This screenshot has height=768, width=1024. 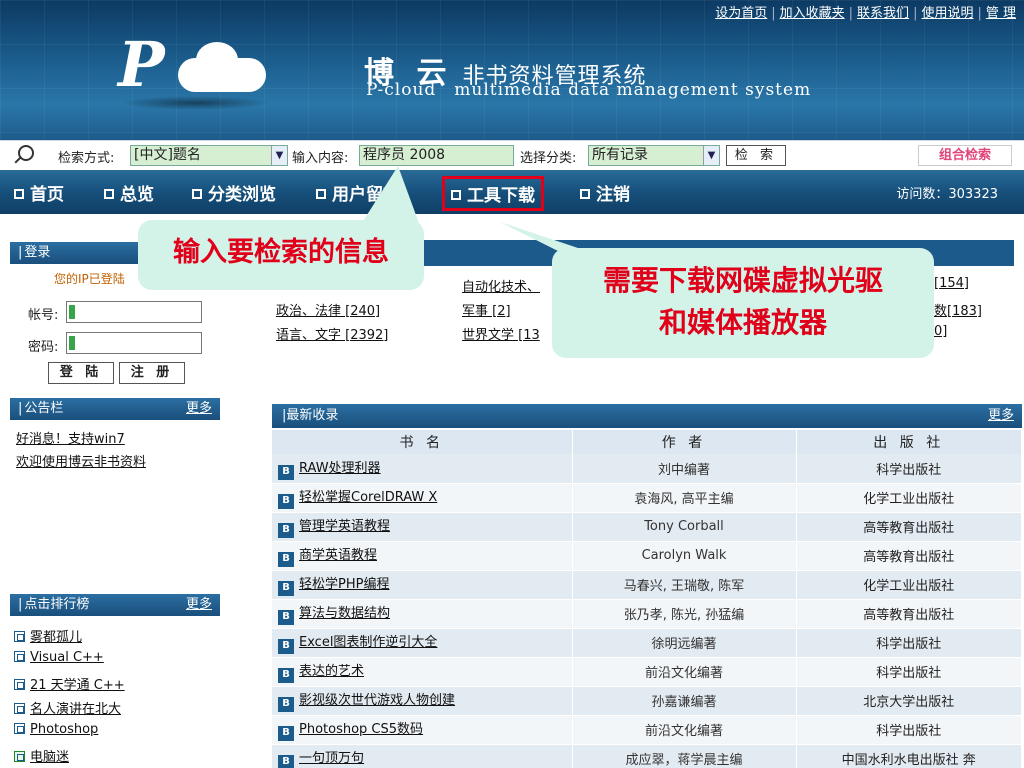 What do you see at coordinates (493, 193) in the screenshot?
I see `nav-tool-download: 工具下载` at bounding box center [493, 193].